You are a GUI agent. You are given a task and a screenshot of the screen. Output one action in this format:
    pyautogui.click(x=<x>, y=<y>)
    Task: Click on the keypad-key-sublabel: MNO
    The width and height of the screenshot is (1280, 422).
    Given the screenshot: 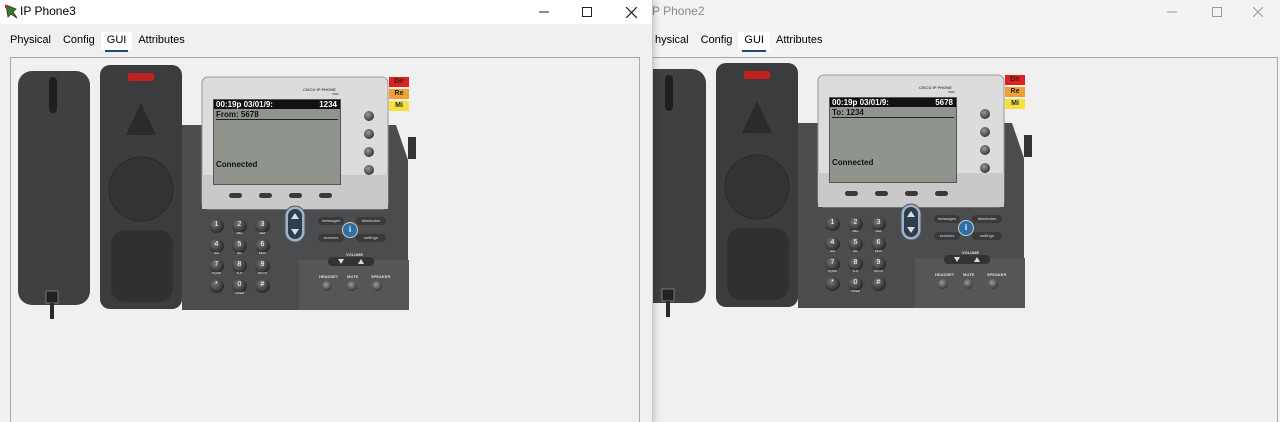 What is the action you would take?
    pyautogui.click(x=878, y=251)
    